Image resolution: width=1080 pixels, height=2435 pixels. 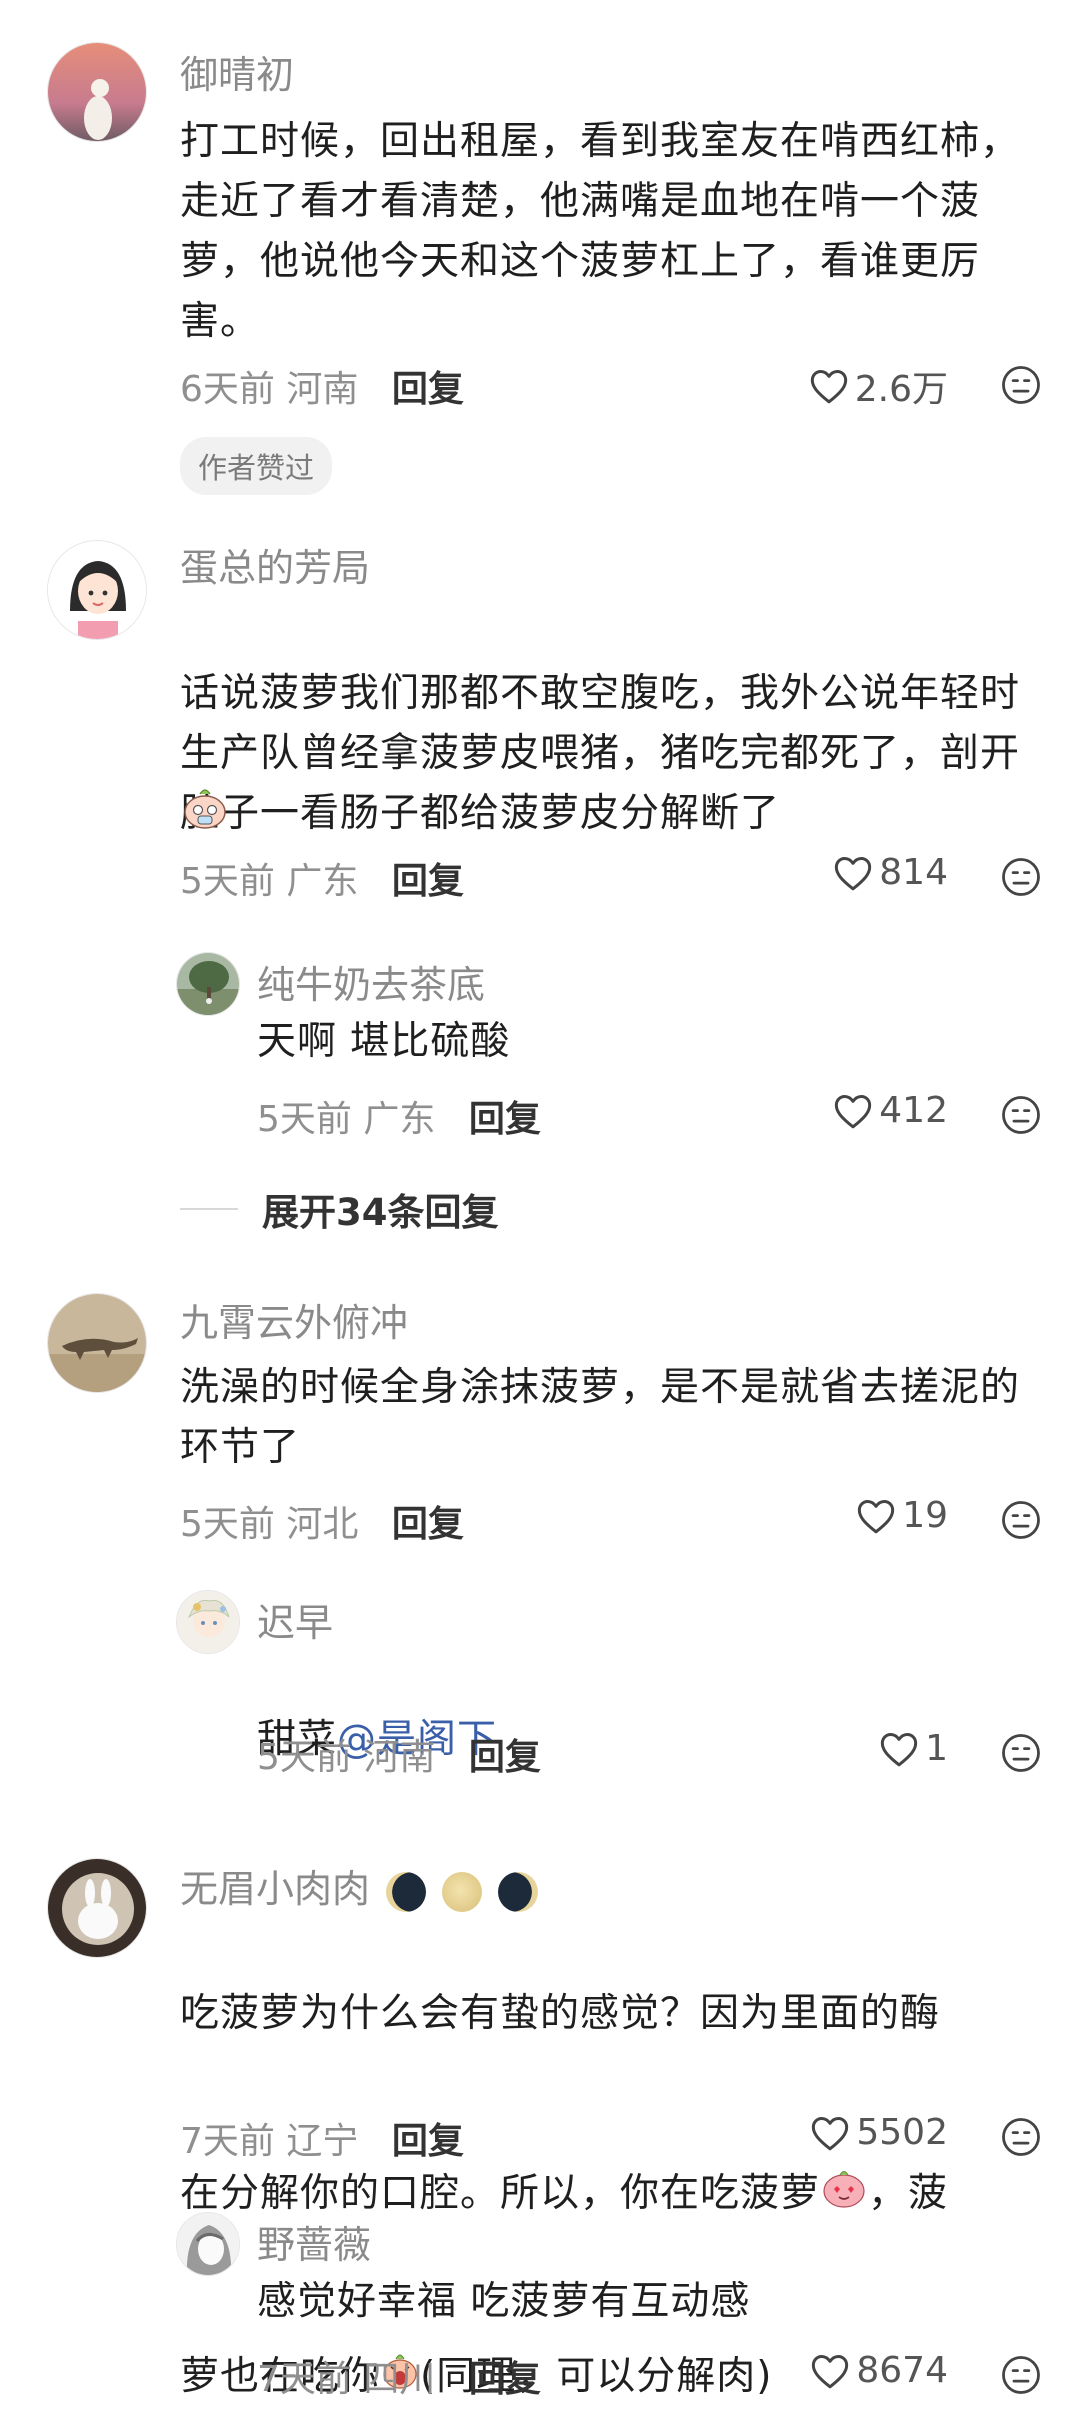 I want to click on comment-meta: 7天前 辽宁 回复, so click(x=322, y=2138).